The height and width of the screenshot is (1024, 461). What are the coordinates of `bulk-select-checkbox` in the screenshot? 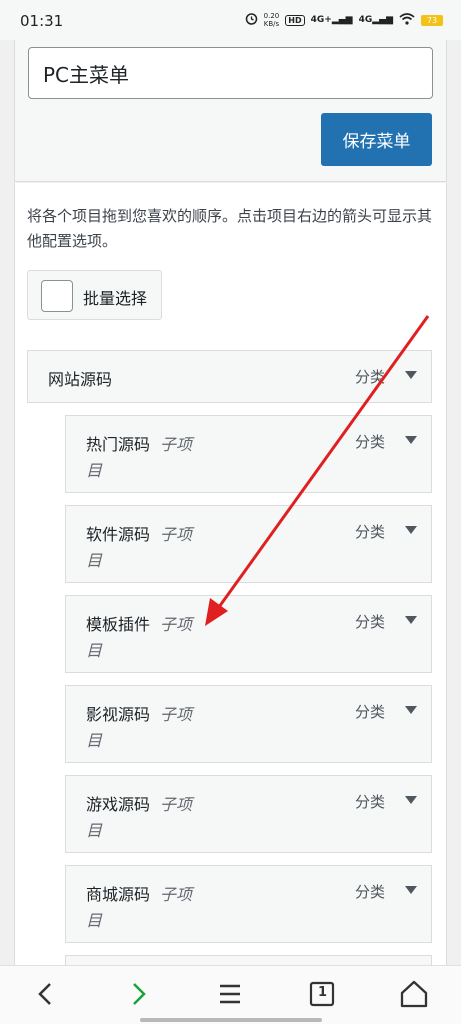 It's located at (57, 296).